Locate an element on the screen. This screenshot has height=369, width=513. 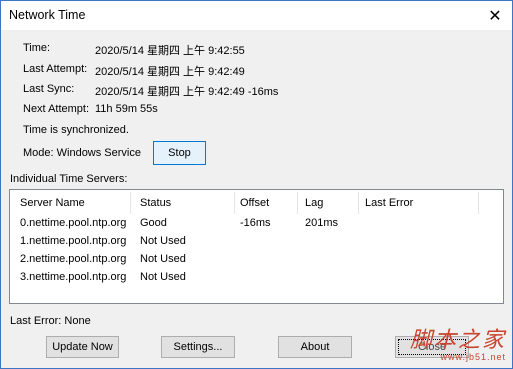
last-sync-value: 2020/5/14 星期四 上午 9:42:49 -16ms is located at coordinates (187, 92).